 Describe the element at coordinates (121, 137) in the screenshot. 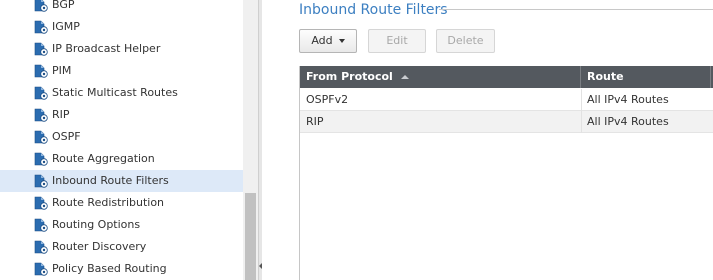

I see `sidebar-item-ospf: OSPF` at that location.